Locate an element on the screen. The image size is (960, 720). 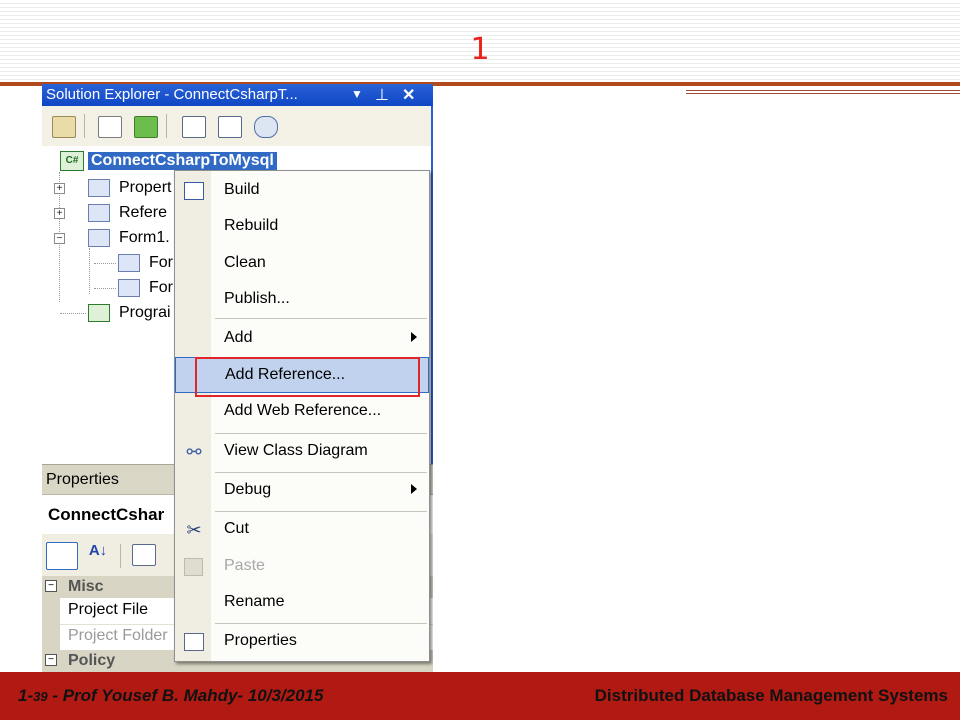
alphabetical-icon: A↓ is located at coordinates (98, 555).